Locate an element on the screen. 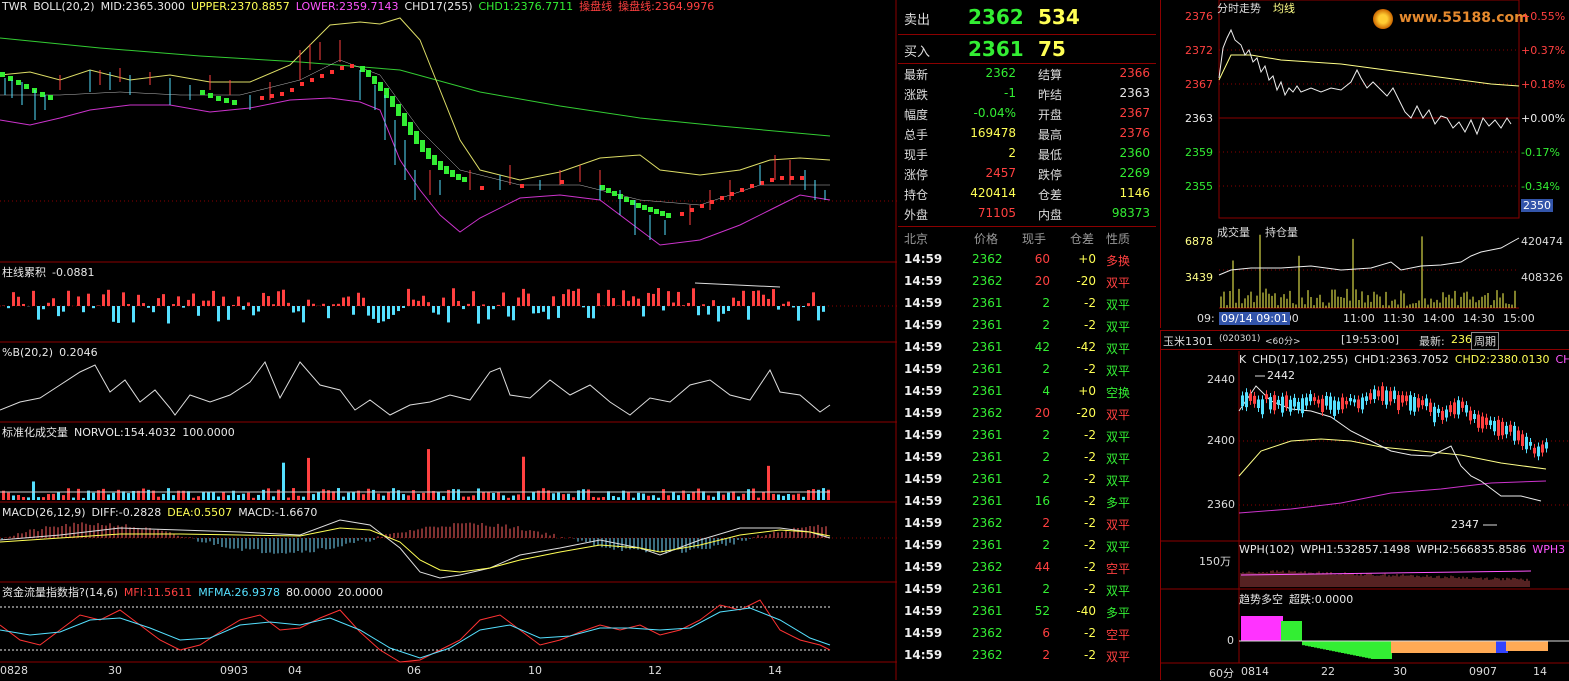 The height and width of the screenshot is (681, 1569). trend-bar-up is located at coordinates (1251, 628).